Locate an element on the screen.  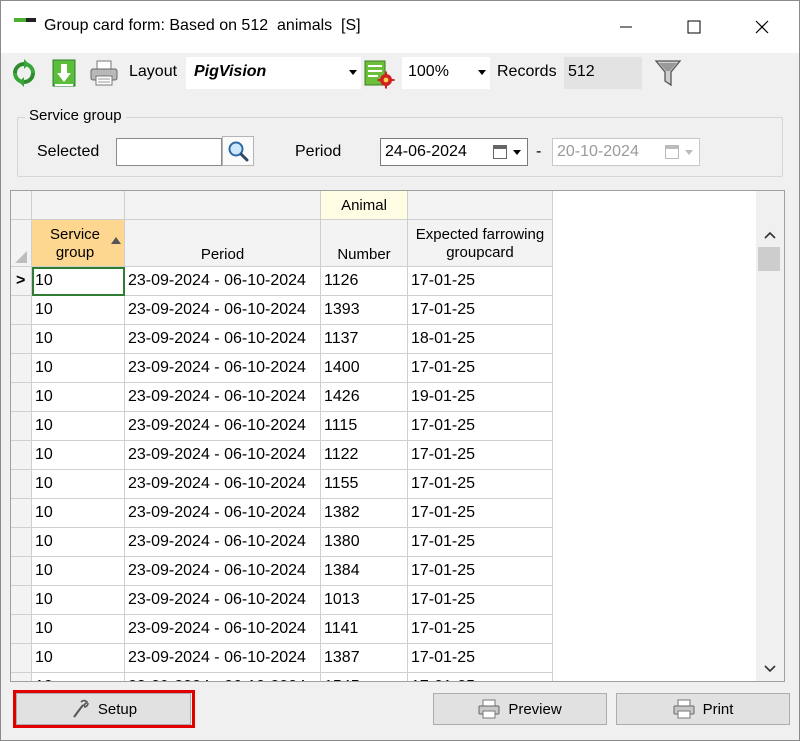
column-header-label: groupcard is located at coordinates (480, 252).